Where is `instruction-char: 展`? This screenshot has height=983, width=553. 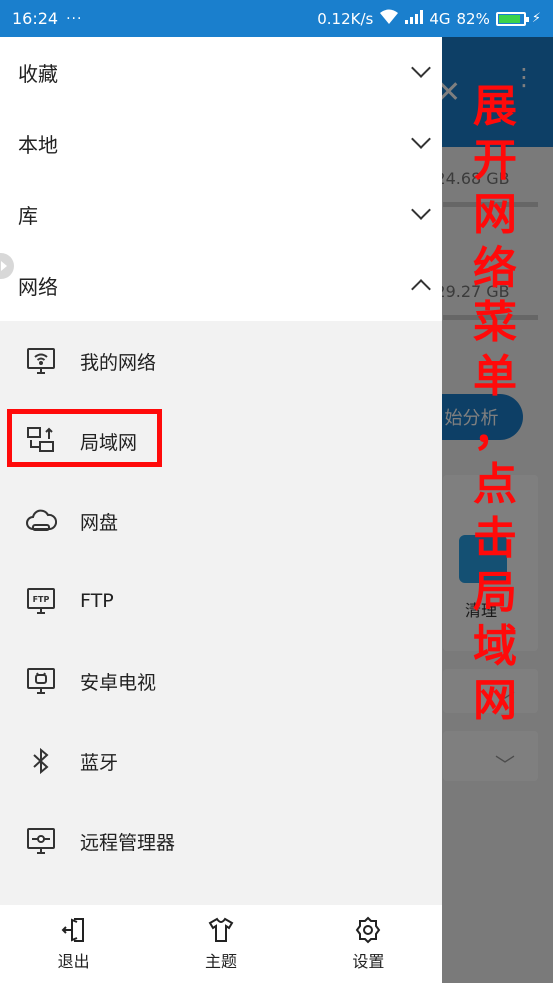 instruction-char: 展 is located at coordinates (495, 106).